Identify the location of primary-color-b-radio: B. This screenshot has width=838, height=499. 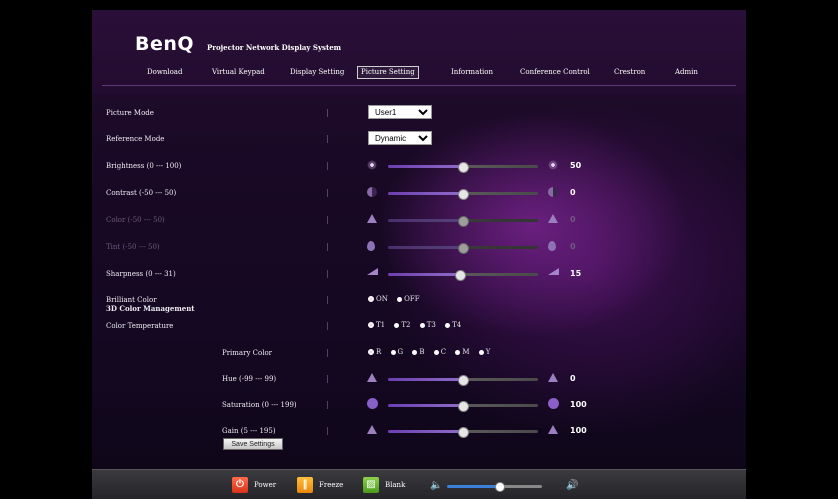
(418, 352).